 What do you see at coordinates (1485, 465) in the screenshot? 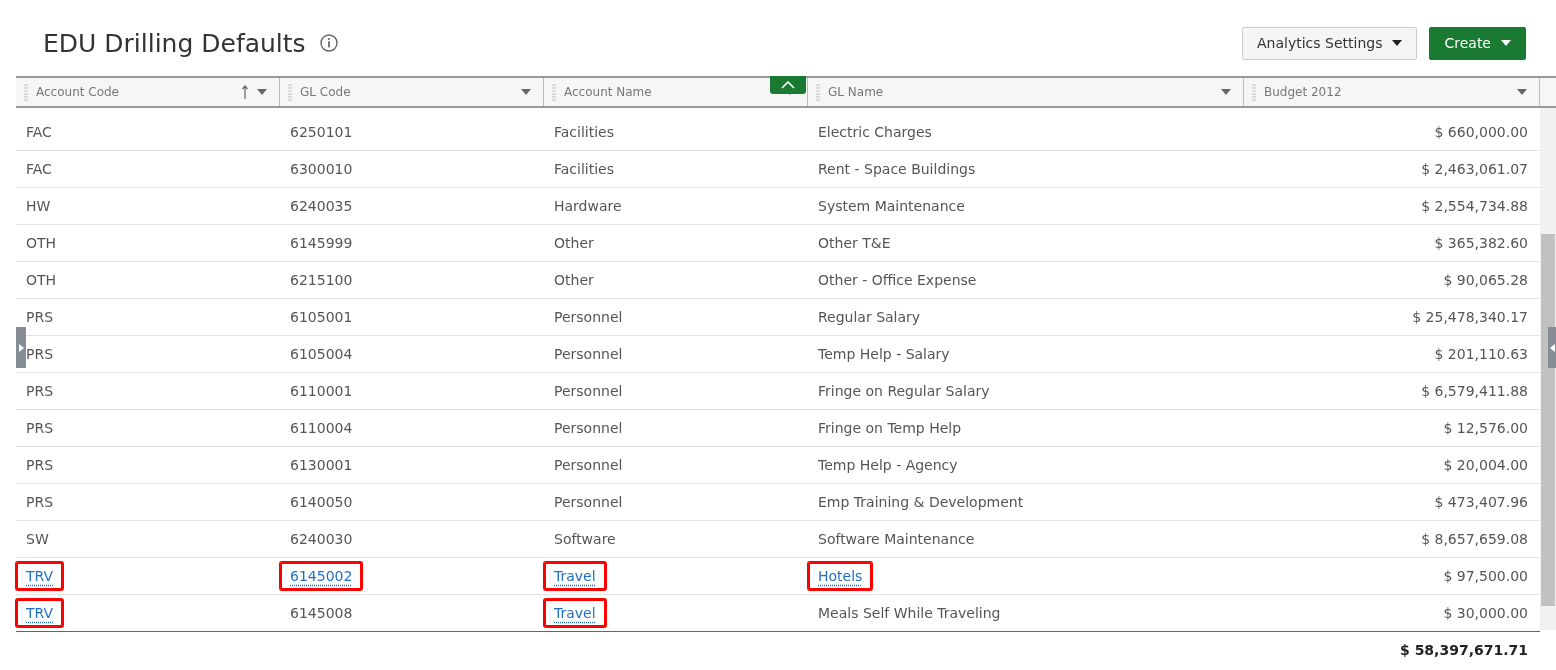
I see `table-cell: $ 20,004.00` at bounding box center [1485, 465].